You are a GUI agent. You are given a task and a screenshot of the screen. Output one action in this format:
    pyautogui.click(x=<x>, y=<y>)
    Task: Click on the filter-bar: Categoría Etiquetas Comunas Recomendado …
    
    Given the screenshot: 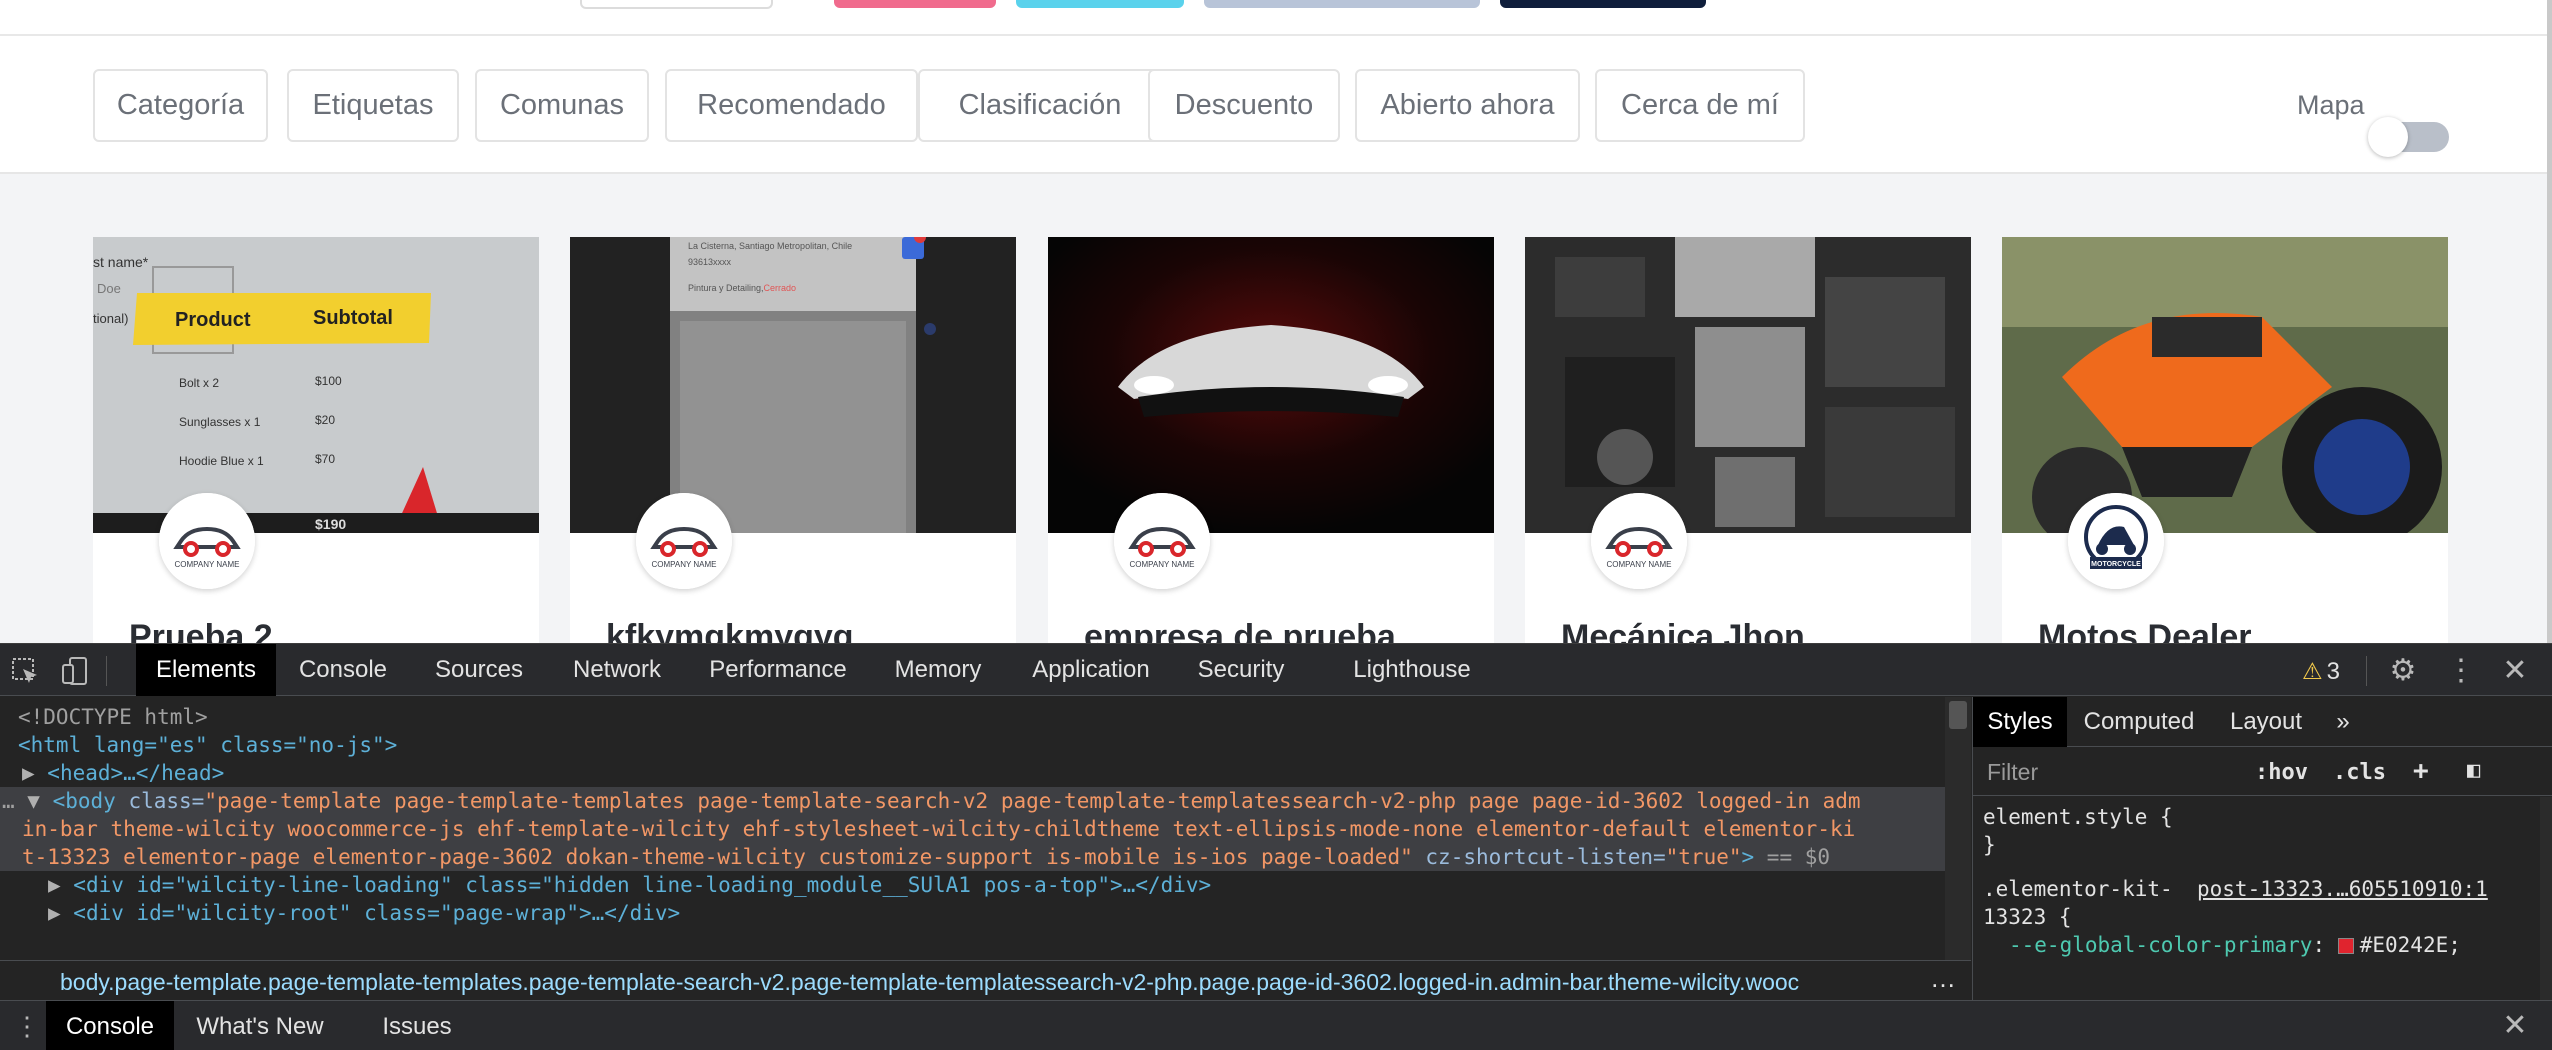 What is the action you would take?
    pyautogui.click(x=1273, y=105)
    